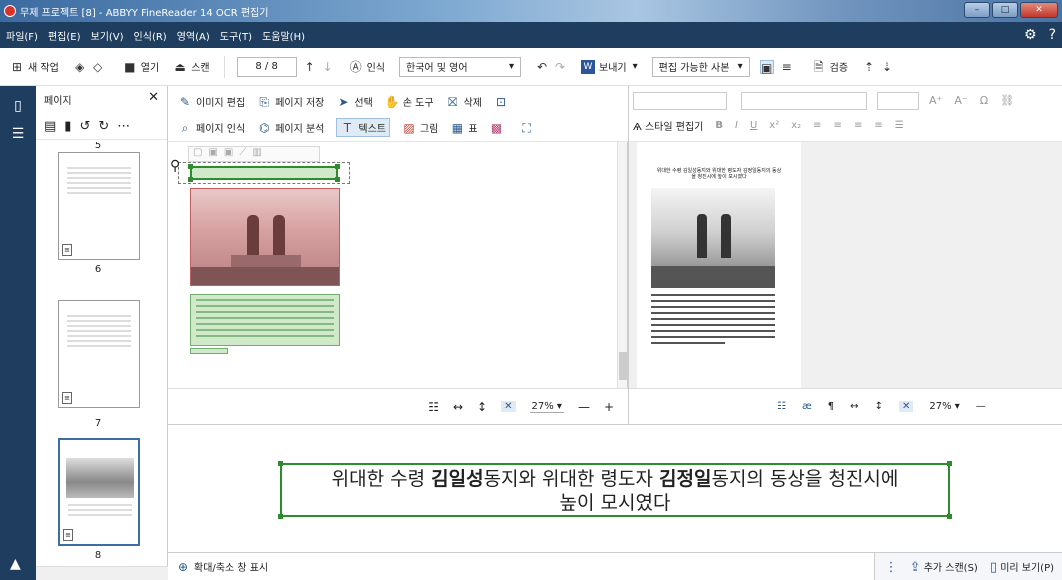  What do you see at coordinates (503, 102) in the screenshot?
I see `crop-button: ⊡` at bounding box center [503, 102].